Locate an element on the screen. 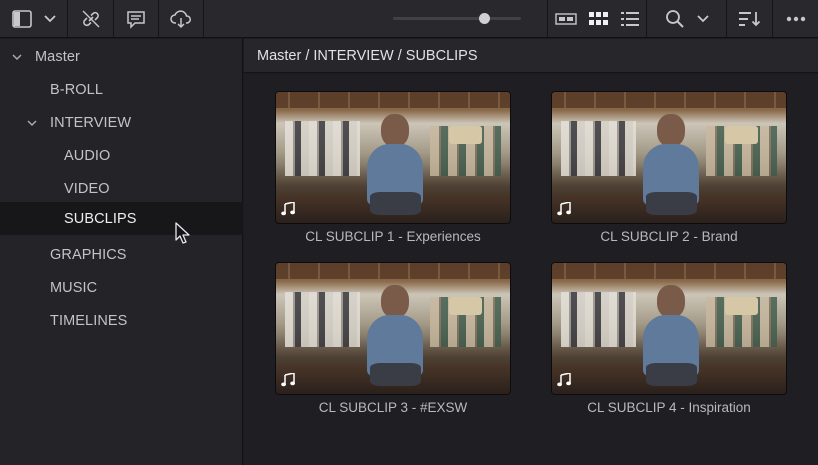  sort-button is located at coordinates (750, 19).